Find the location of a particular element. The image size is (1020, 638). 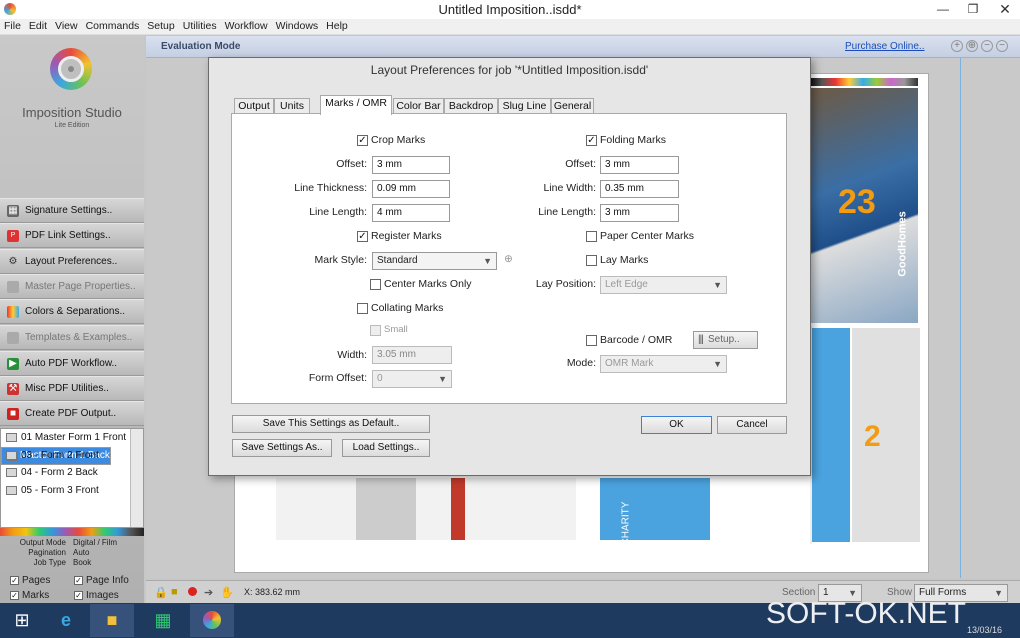

nav-colors-separations: Colors & Separations.. is located at coordinates (72, 311).